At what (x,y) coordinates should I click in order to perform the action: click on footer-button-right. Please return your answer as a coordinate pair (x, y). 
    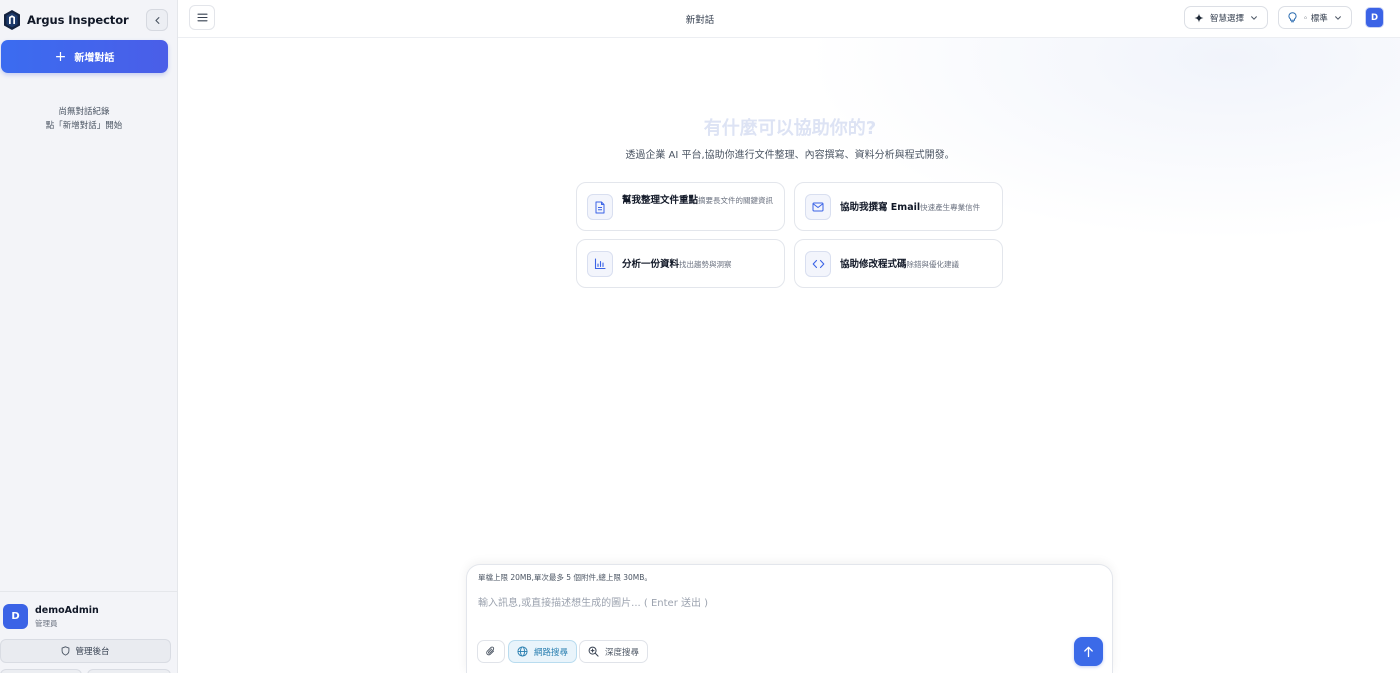
    Looking at the image, I should click on (129, 671).